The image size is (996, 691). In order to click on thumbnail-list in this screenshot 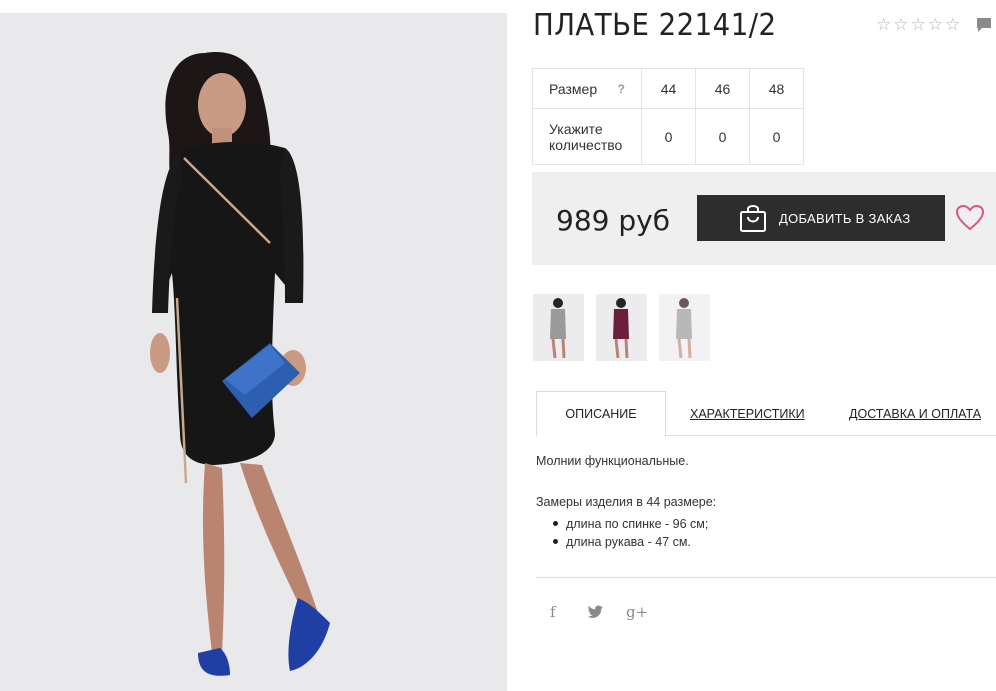, I will do `click(621, 327)`.